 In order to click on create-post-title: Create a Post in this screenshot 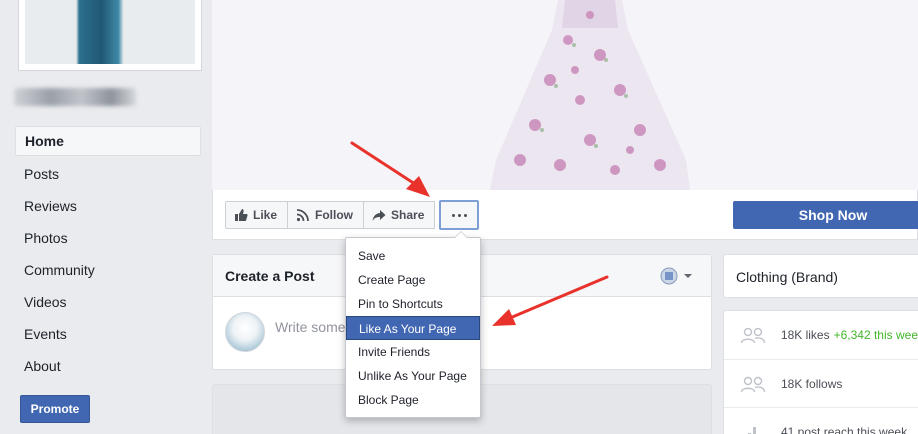, I will do `click(270, 275)`.